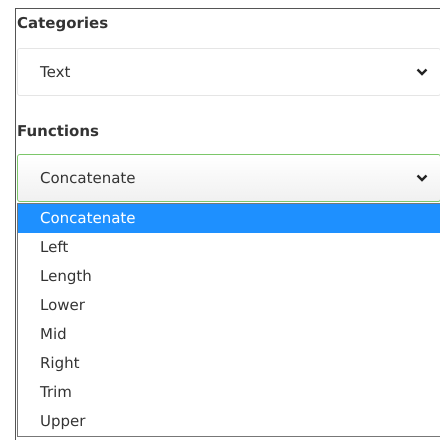  I want to click on section-label: Functions, so click(58, 131).